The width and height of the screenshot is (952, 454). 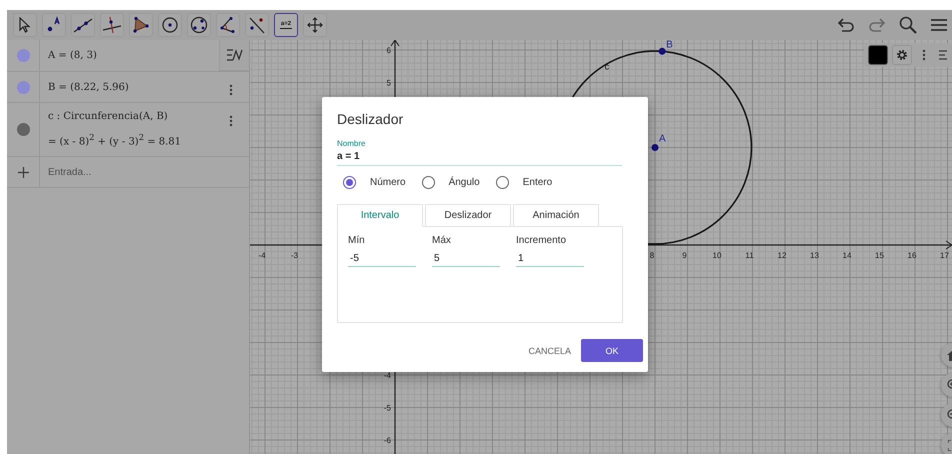 I want to click on settings-icon, so click(x=902, y=55).